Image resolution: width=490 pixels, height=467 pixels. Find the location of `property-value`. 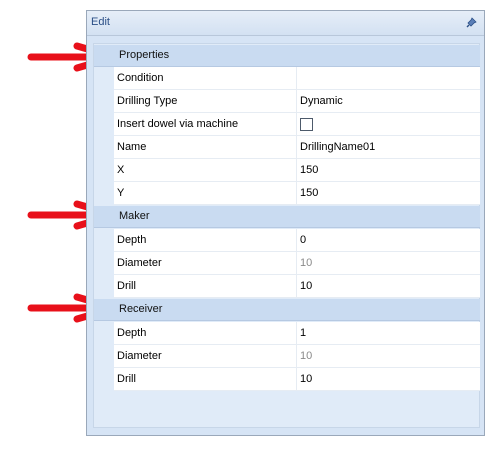

property-value is located at coordinates (389, 78).